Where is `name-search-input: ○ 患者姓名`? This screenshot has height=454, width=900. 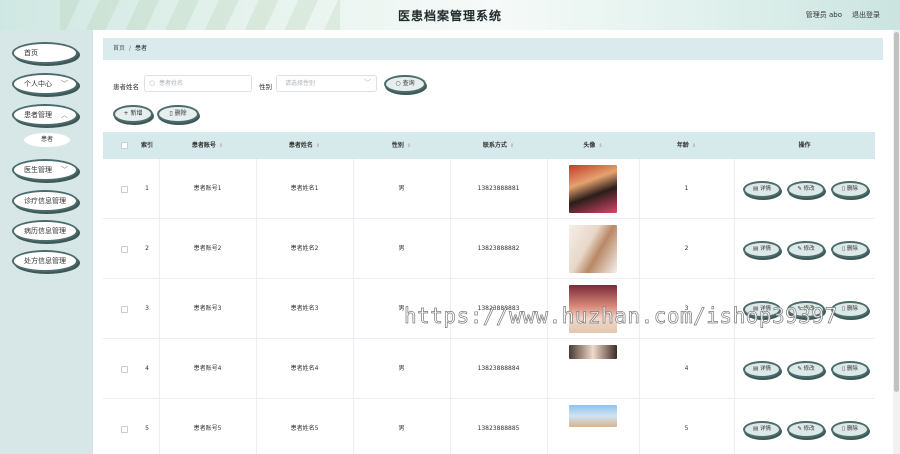
name-search-input: ○ 患者姓名 is located at coordinates (198, 83).